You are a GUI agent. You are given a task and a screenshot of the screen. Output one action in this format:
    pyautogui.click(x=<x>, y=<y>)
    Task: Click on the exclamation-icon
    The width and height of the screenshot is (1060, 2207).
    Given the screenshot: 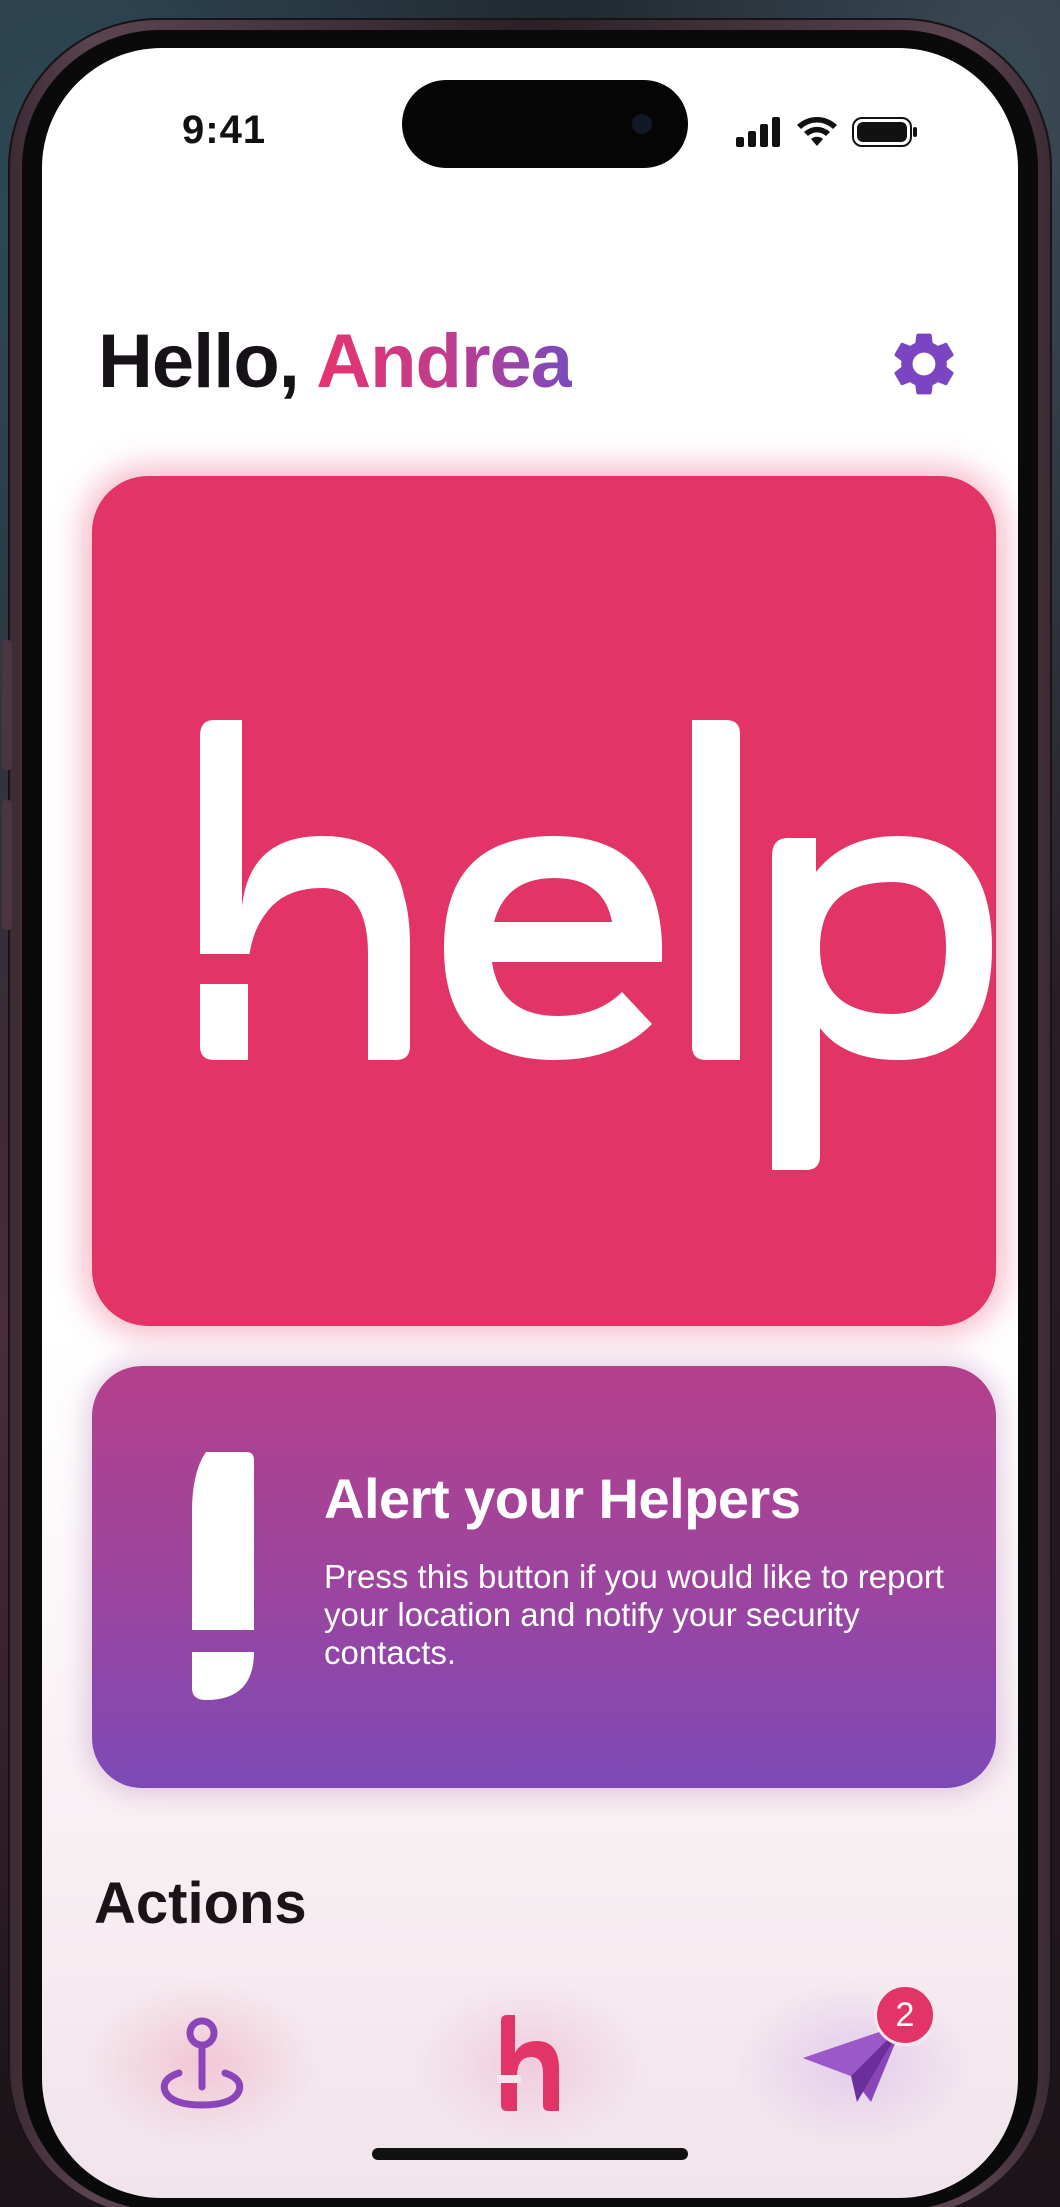 What is the action you would take?
    pyautogui.click(x=223, y=1576)
    